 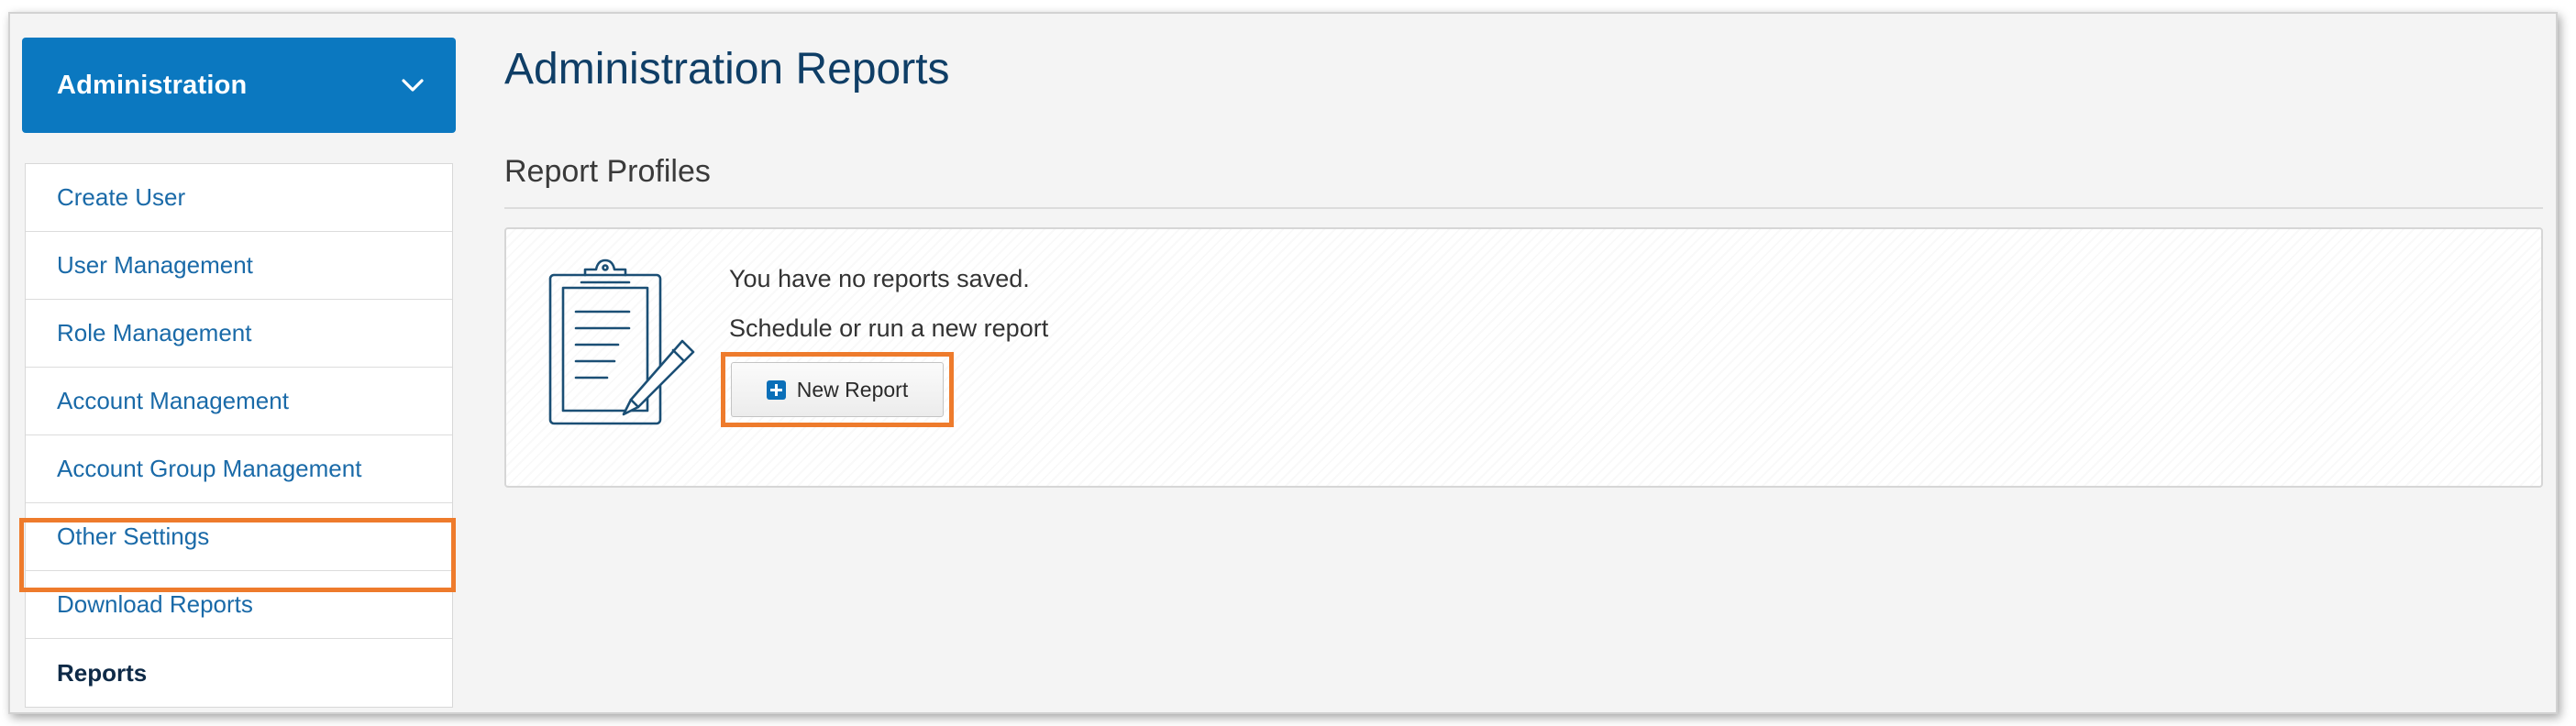 What do you see at coordinates (1523, 208) in the screenshot?
I see `section-divider` at bounding box center [1523, 208].